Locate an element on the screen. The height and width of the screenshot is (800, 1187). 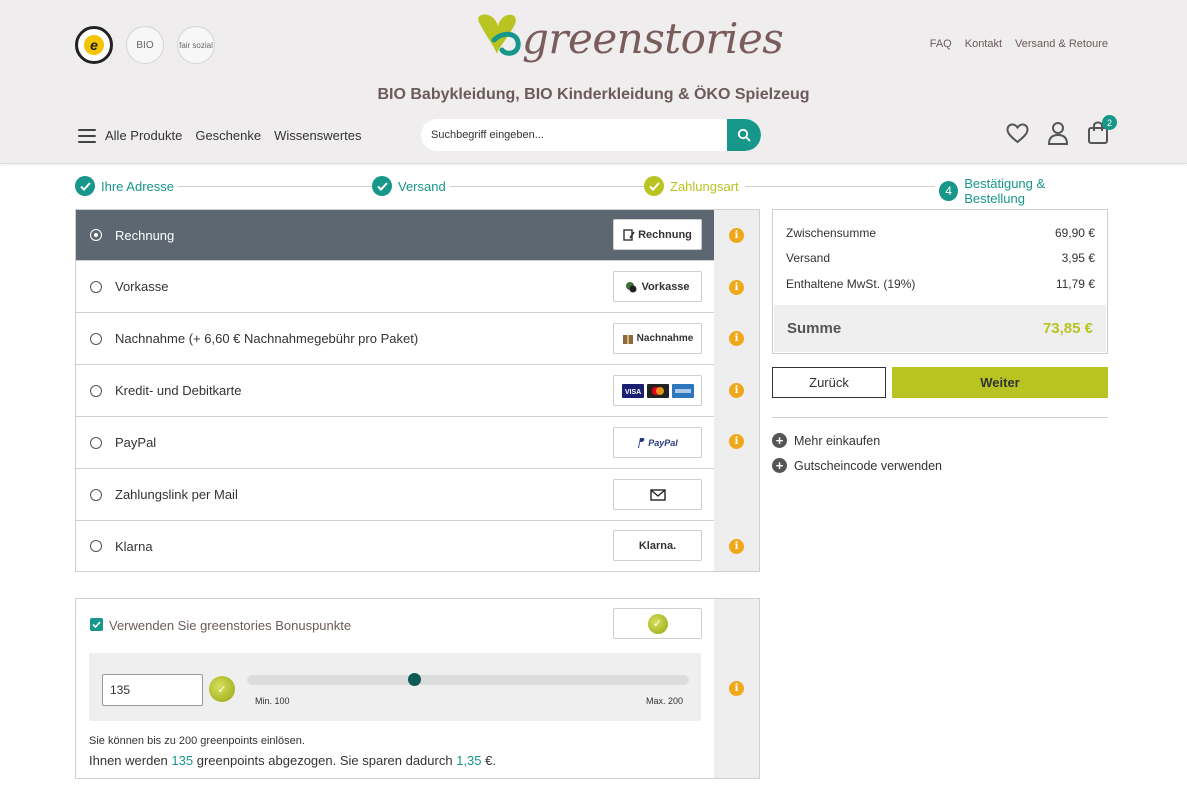
payment-label: PayPal is located at coordinates (136, 442).